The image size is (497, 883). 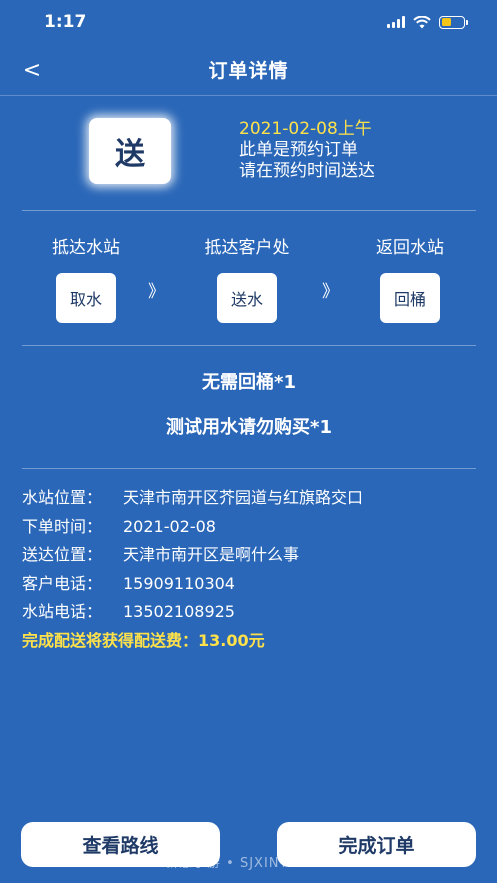 I want to click on status-time: 1:17, so click(x=65, y=22).